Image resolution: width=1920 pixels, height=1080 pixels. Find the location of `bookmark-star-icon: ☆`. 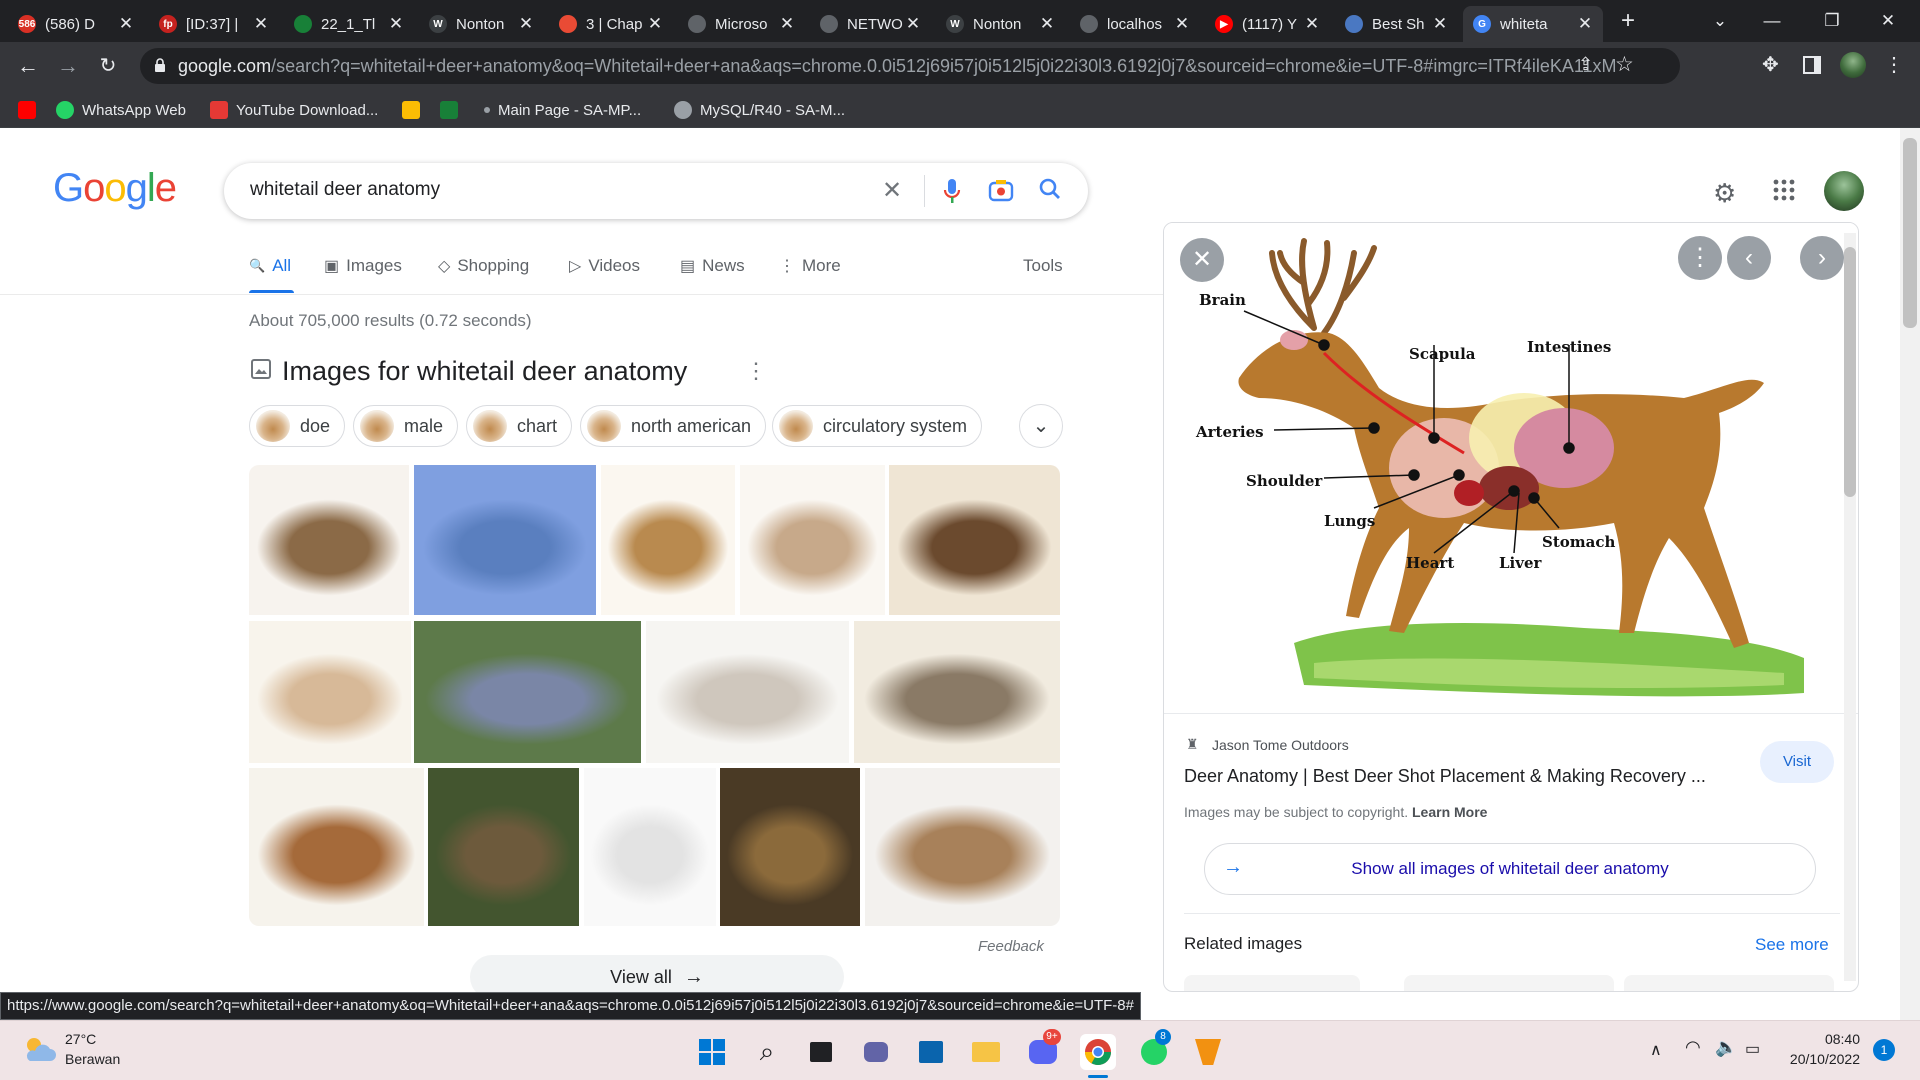

bookmark-star-icon: ☆ is located at coordinates (1624, 64).